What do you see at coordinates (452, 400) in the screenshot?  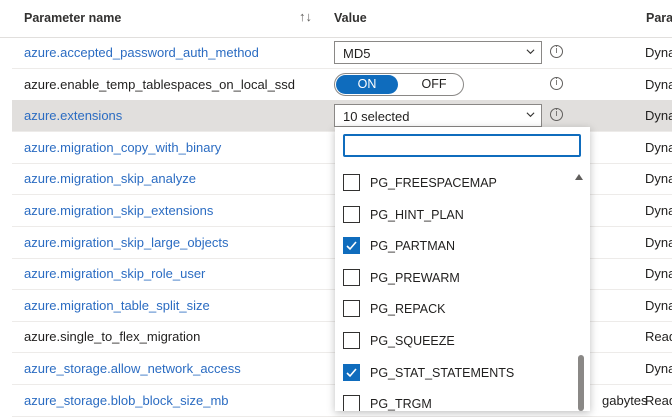 I see `extension-option: PG_TRGM` at bounding box center [452, 400].